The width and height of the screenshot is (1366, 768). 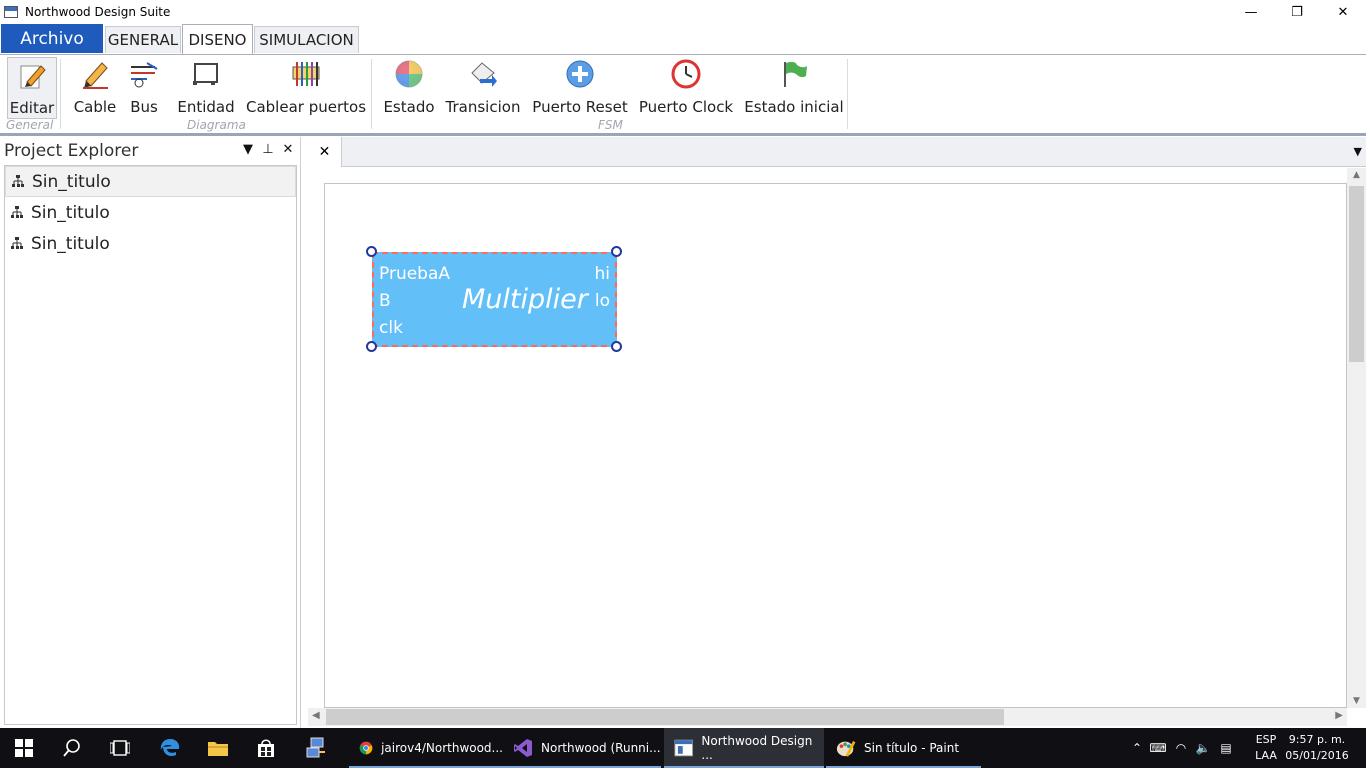 I want to click on cable-button: Cable, so click(x=95, y=88).